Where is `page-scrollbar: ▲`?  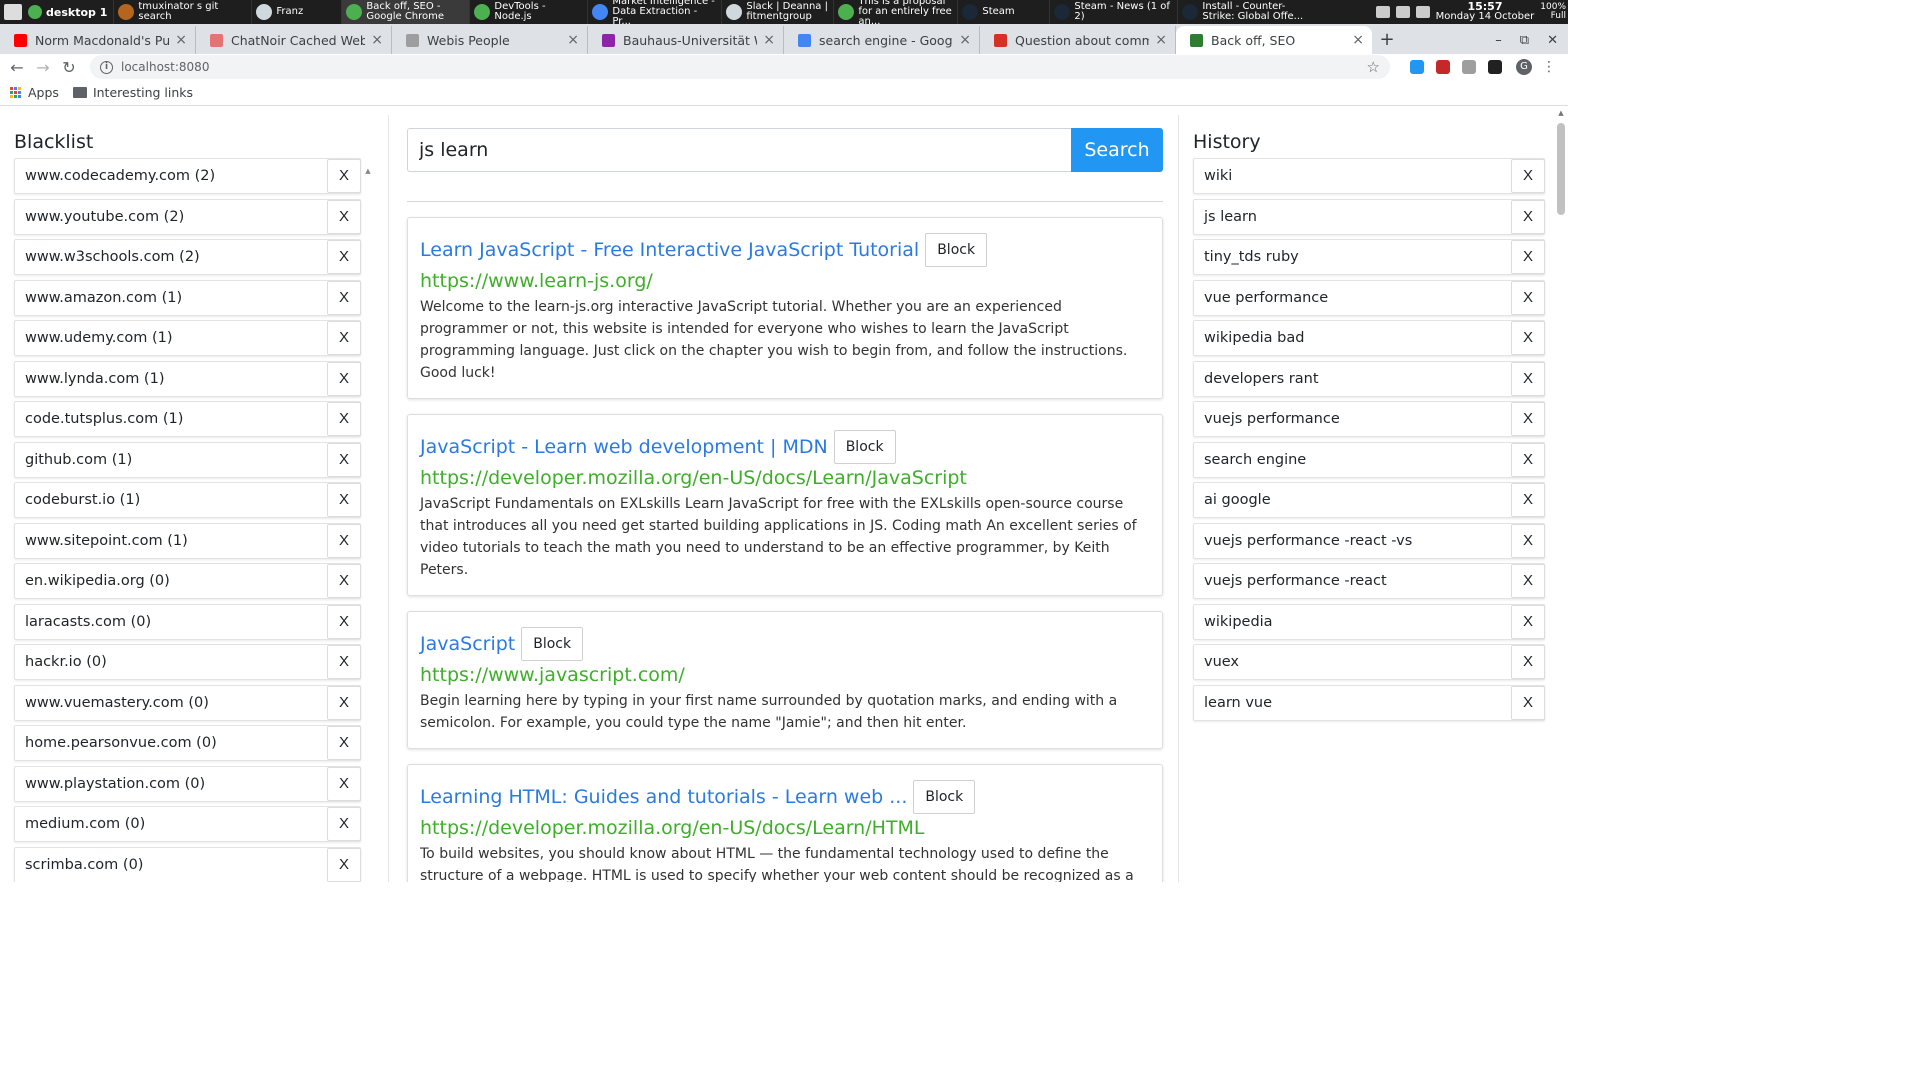
page-scrollbar: ▲ is located at coordinates (1561, 495).